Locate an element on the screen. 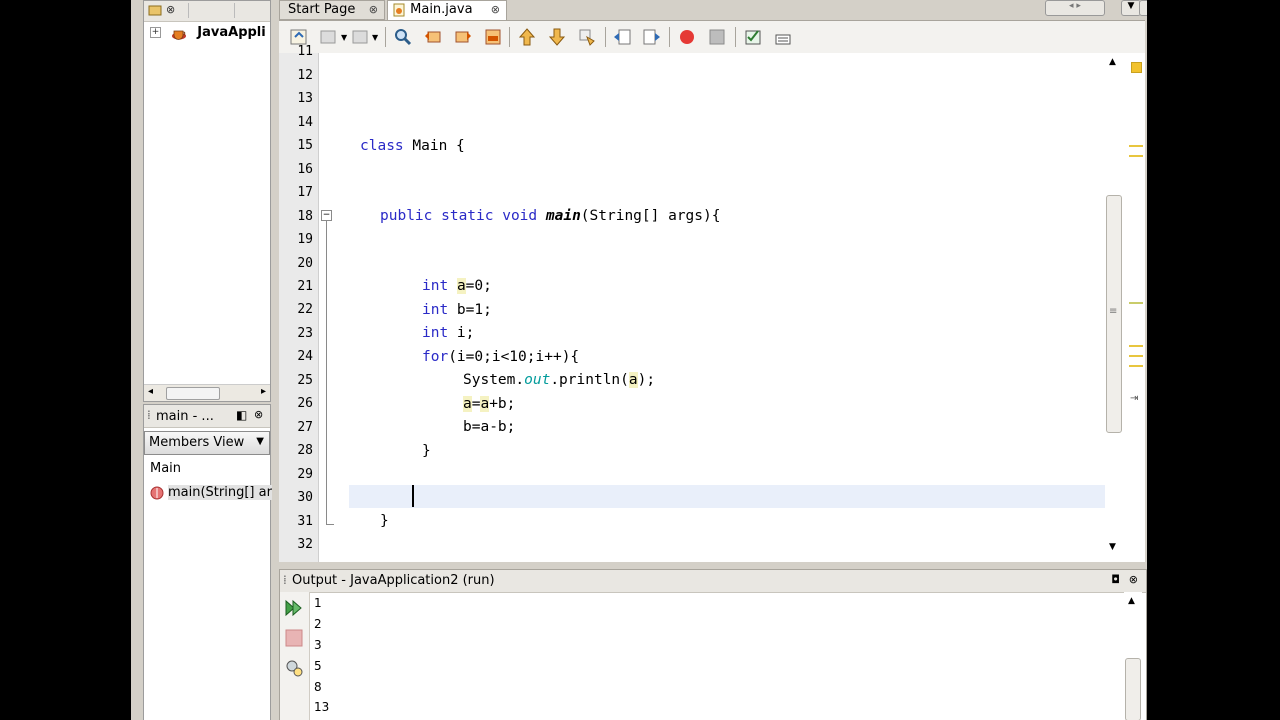 Image resolution: width=1280 pixels, height=720 pixels. editor-vscrollbar: ▲ ≡ ▼ is located at coordinates (1114, 307).